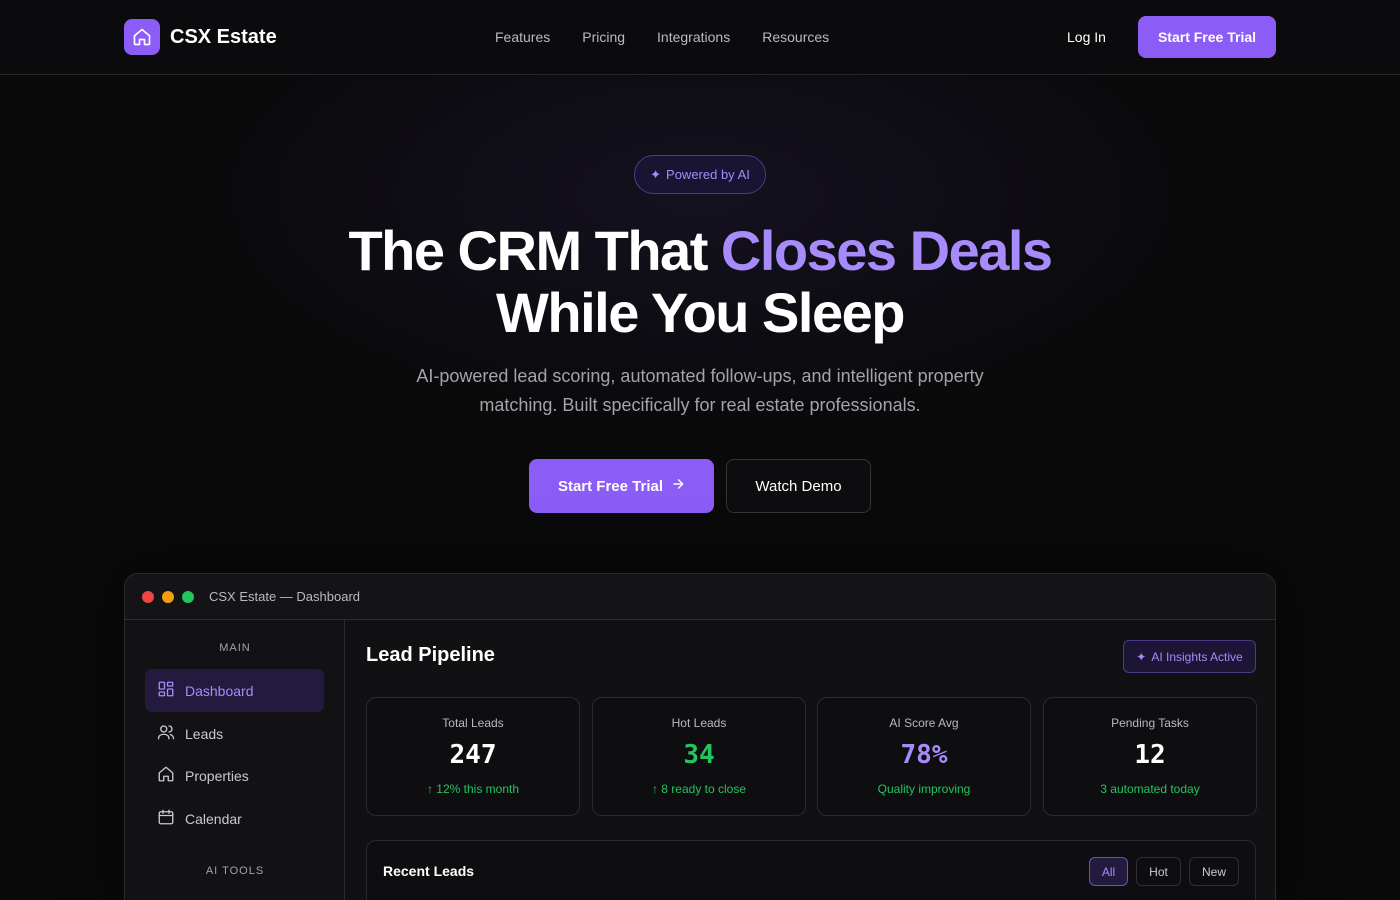 Image resolution: width=1400 pixels, height=900 pixels. I want to click on stat-card-hot-leads: Hot Leads 34 ↑ 8 ready to close, so click(699, 756).